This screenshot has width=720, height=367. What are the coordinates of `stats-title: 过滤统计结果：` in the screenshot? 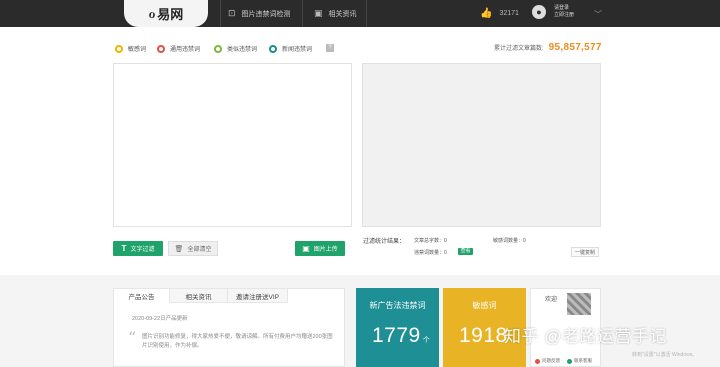 It's located at (384, 242).